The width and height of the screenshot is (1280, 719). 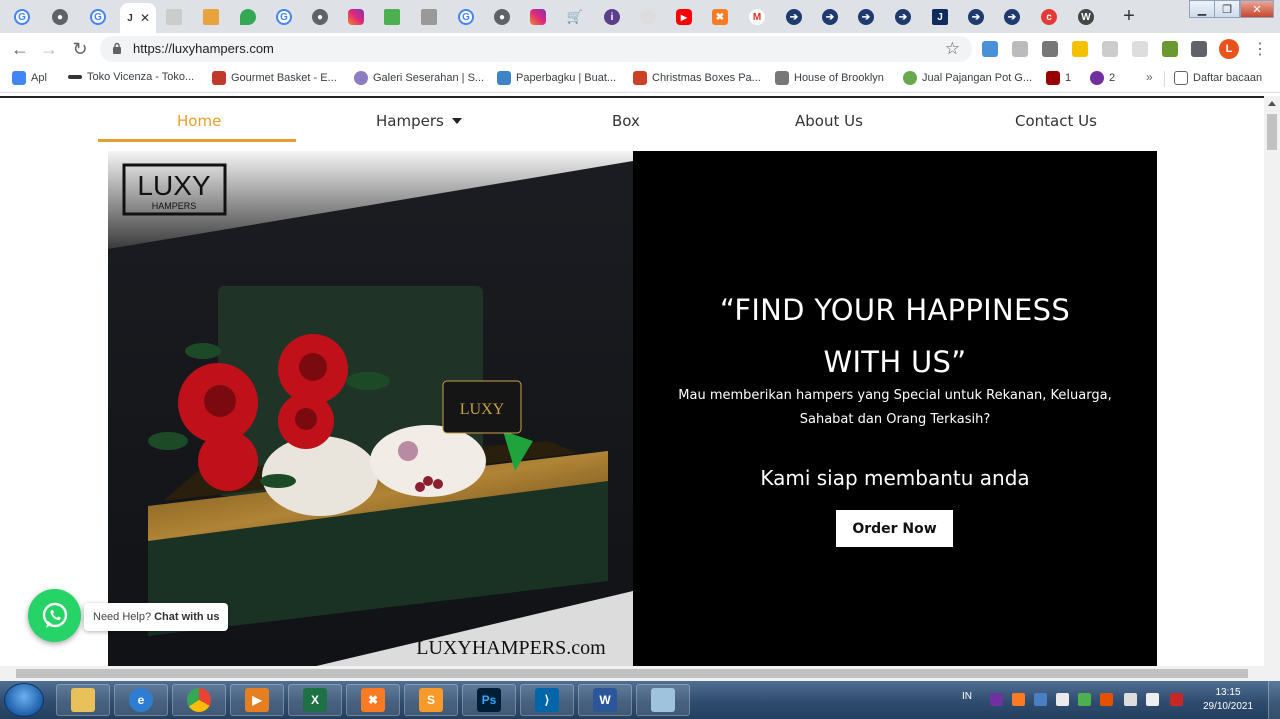 What do you see at coordinates (145, 18) in the screenshot?
I see `close-tab-icon: ✕` at bounding box center [145, 18].